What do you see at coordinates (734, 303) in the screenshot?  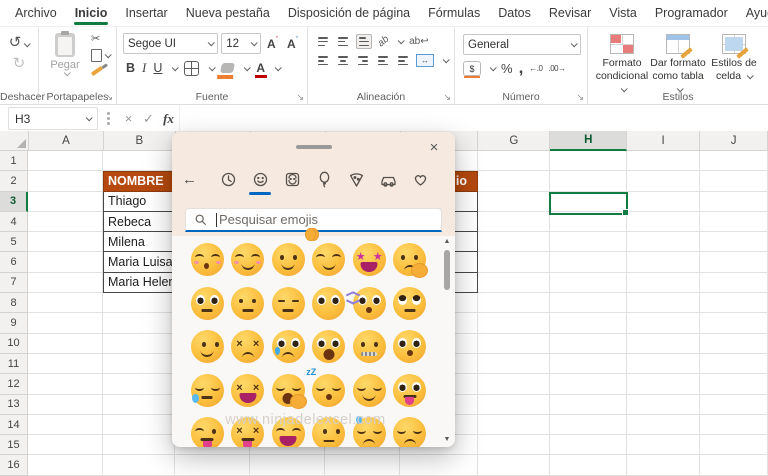 I see `cell-J8` at bounding box center [734, 303].